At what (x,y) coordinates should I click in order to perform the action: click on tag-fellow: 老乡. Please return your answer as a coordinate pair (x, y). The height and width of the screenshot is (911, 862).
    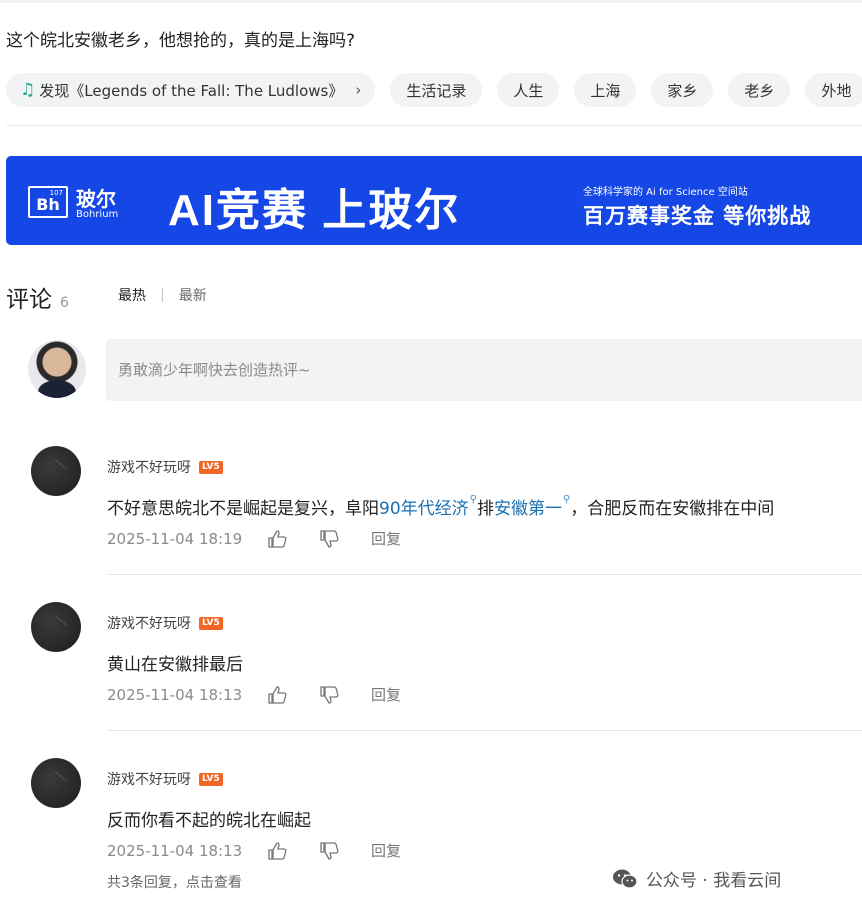
    Looking at the image, I should click on (759, 90).